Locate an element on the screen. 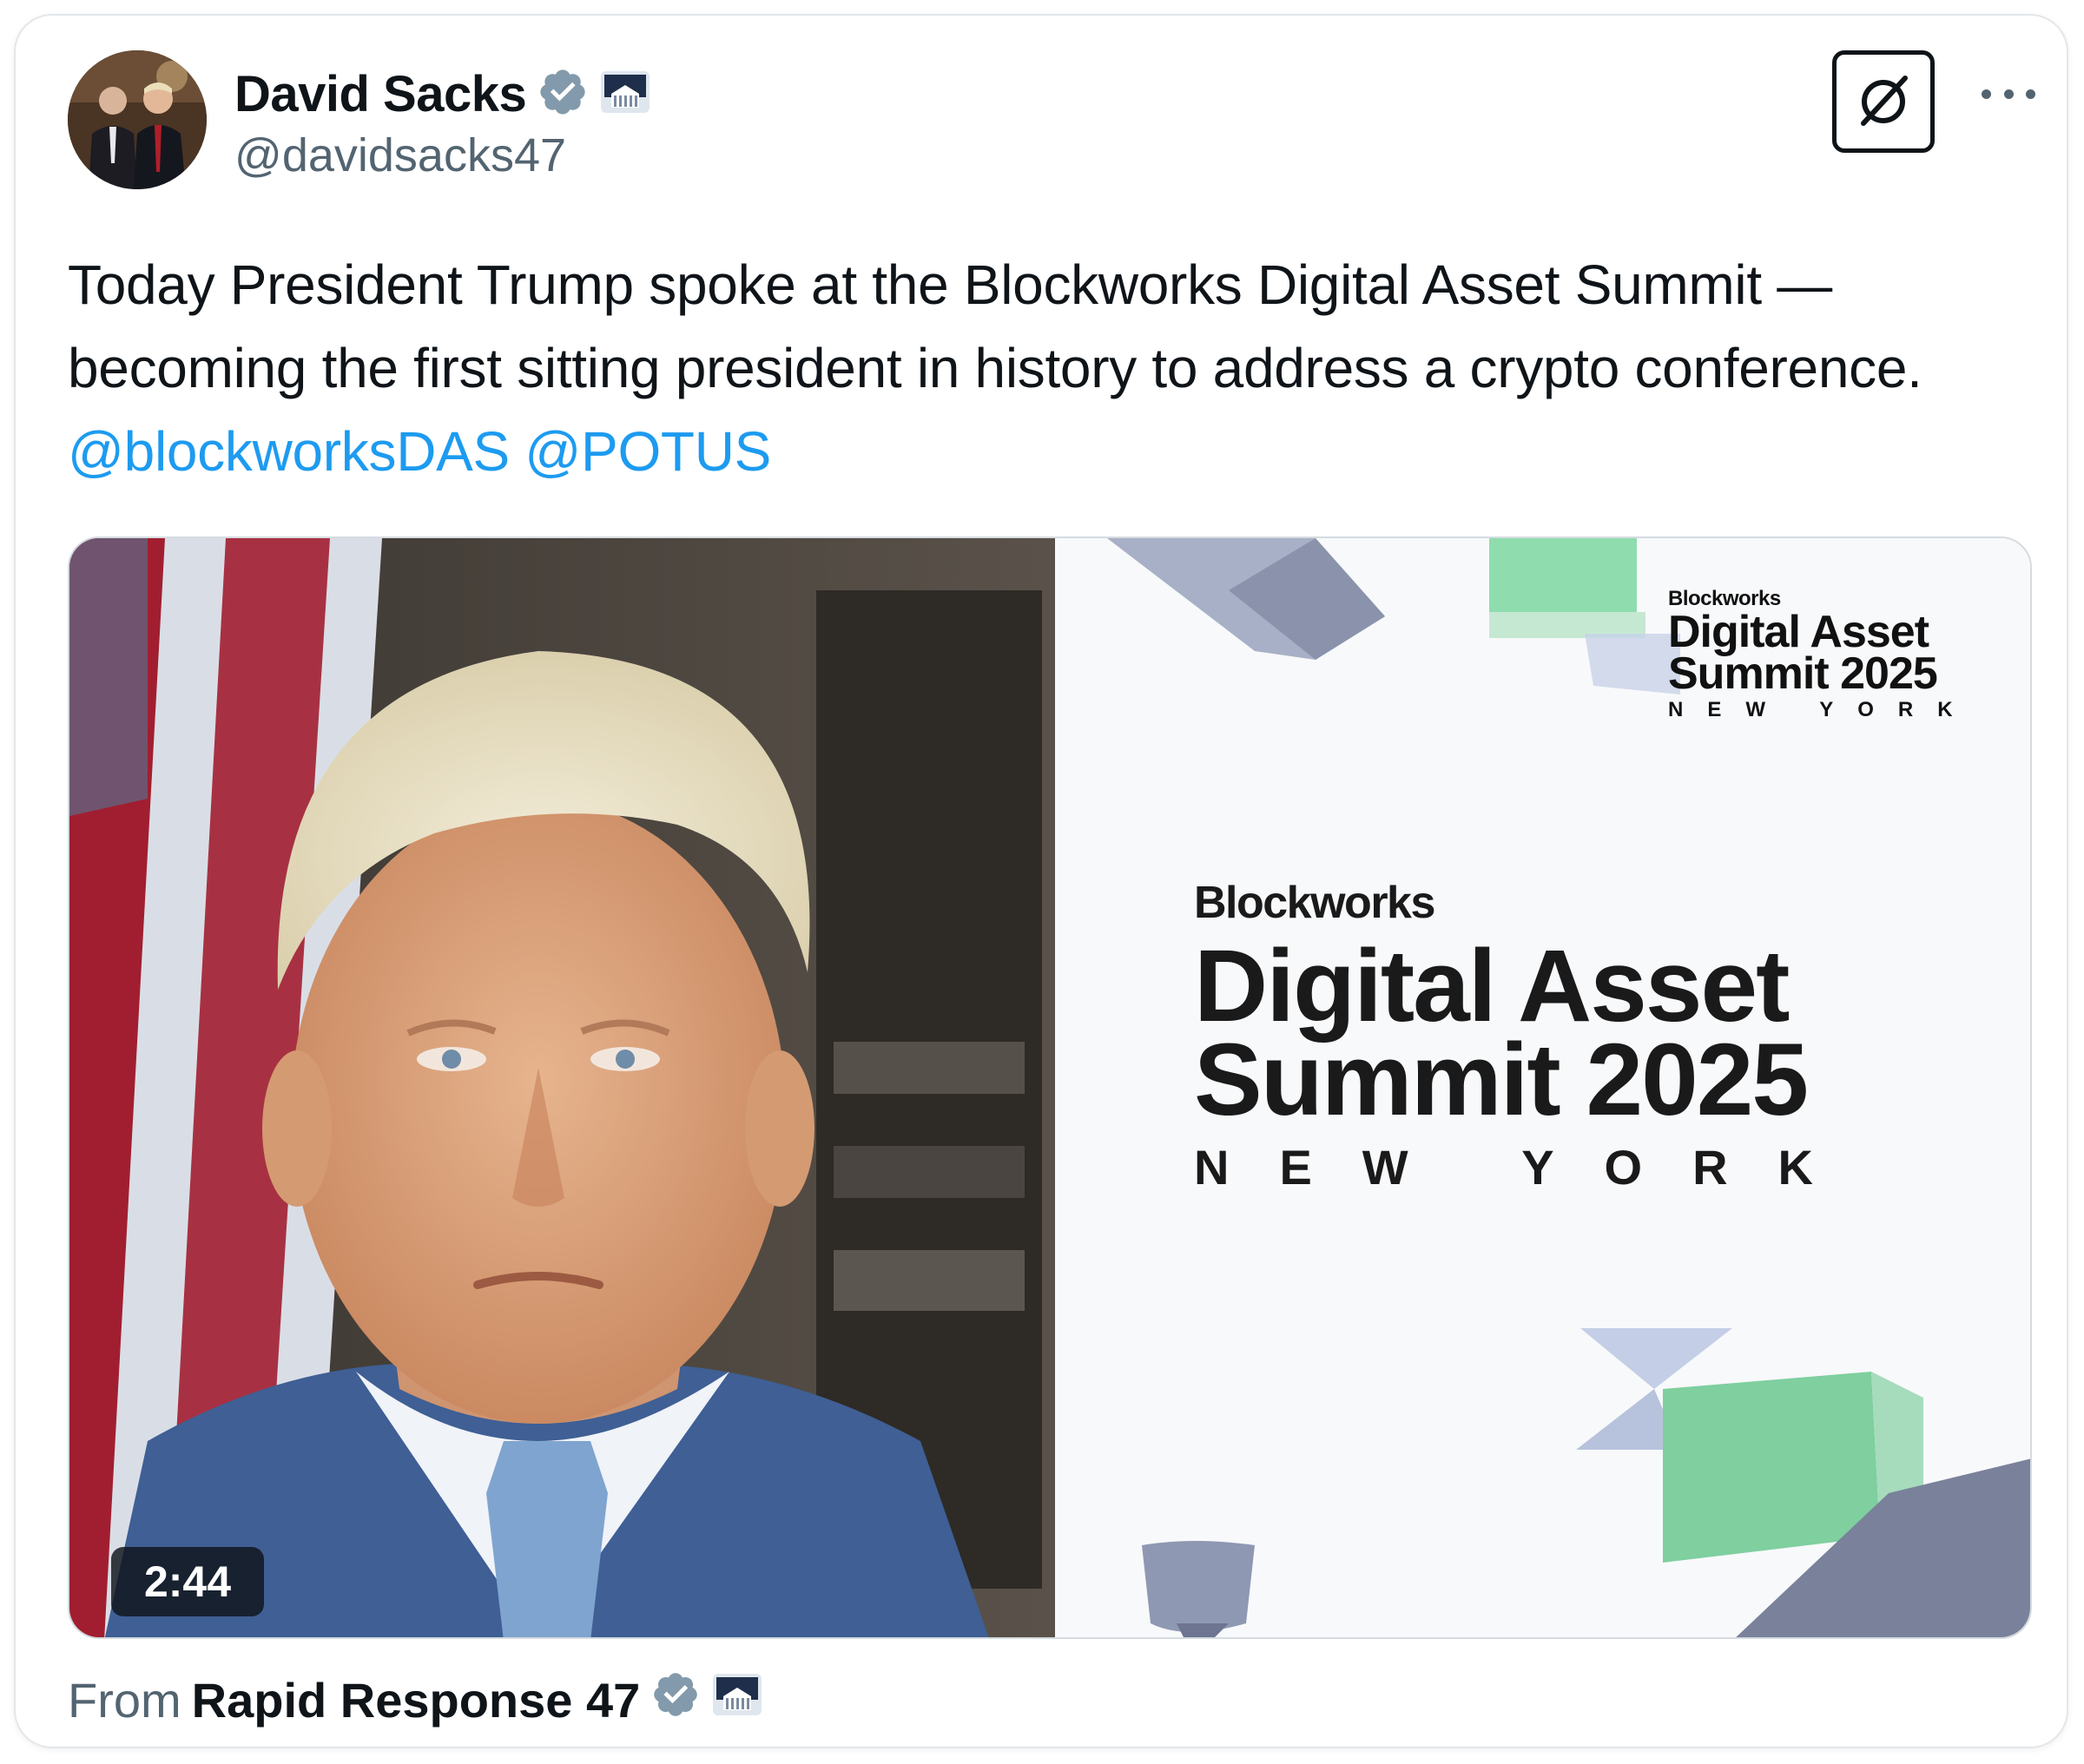 The width and height of the screenshot is (2084, 1764). mention-blockworksdas: @blockworksDAS is located at coordinates (289, 452).